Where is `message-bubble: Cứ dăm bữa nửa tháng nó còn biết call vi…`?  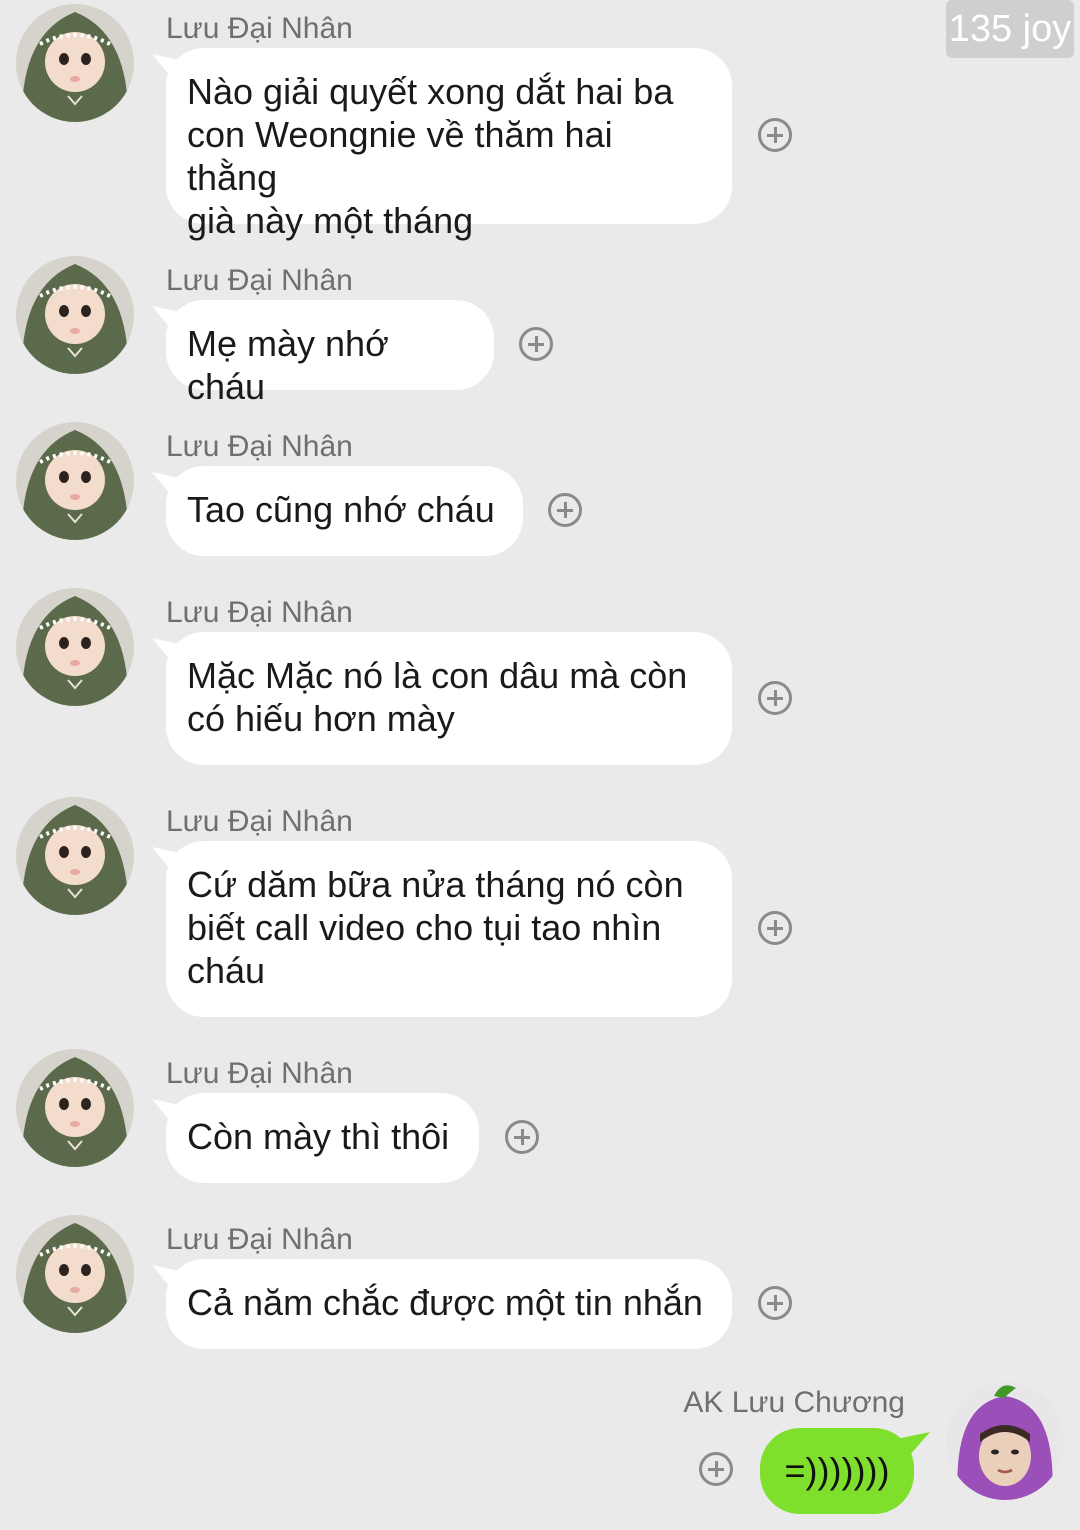 message-bubble: Cứ dăm bữa nửa tháng nó còn biết call vi… is located at coordinates (449, 929).